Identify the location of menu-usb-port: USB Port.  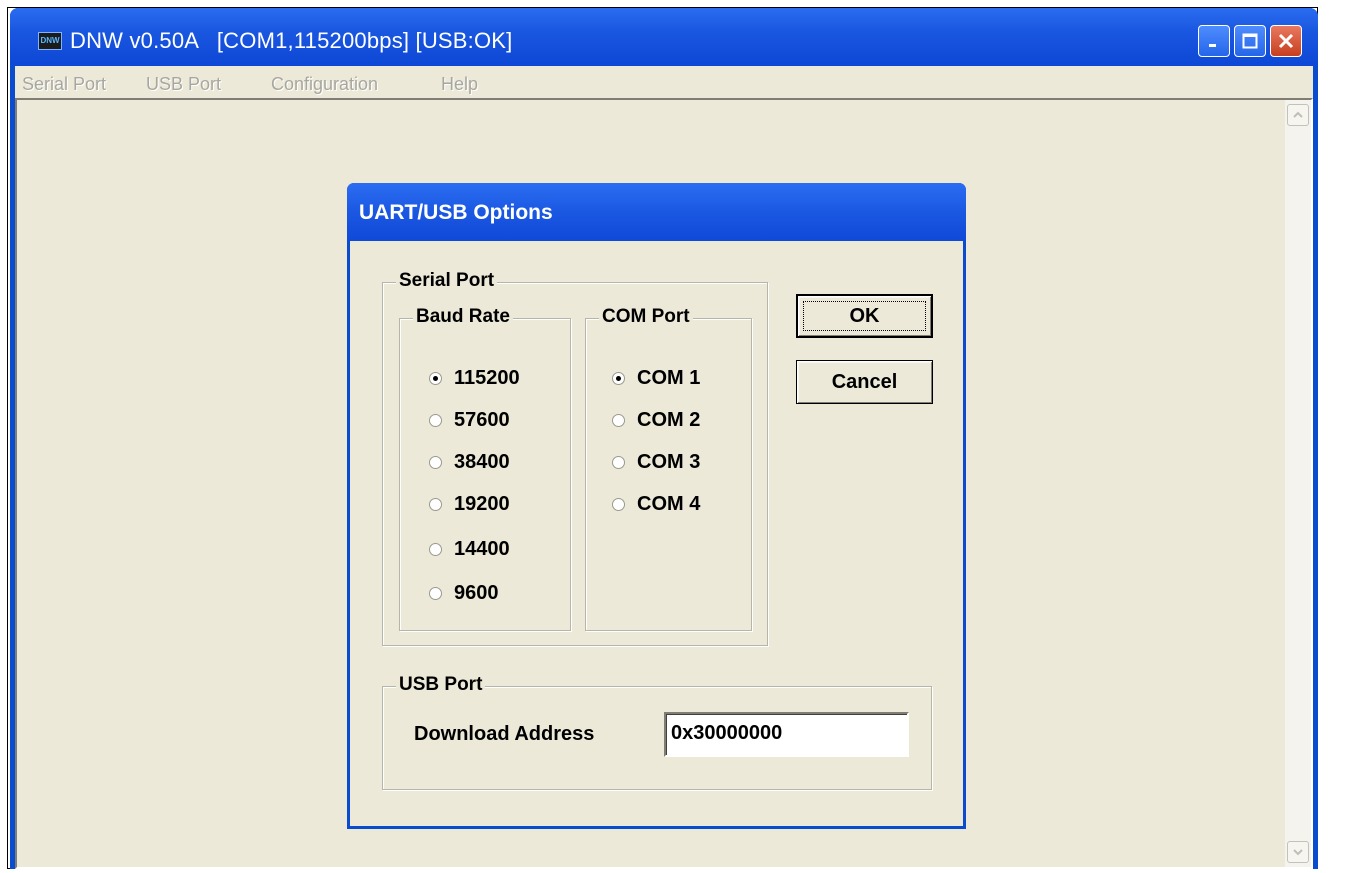
(183, 84).